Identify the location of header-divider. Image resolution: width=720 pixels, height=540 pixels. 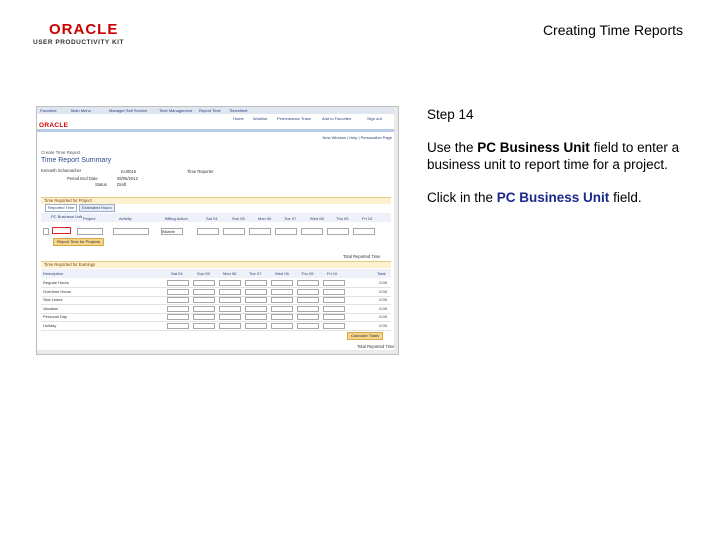
(217, 130).